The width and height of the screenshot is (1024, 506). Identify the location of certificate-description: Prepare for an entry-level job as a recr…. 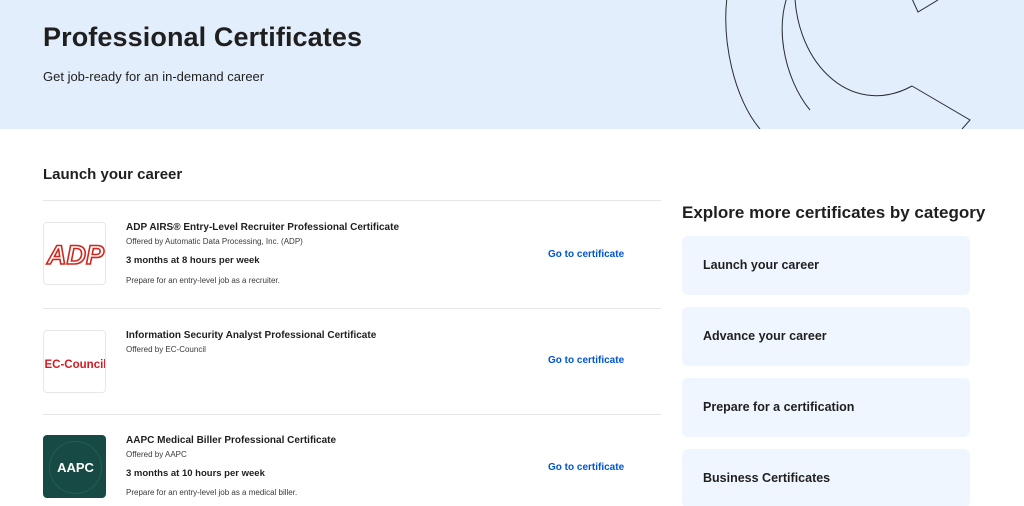
(203, 280).